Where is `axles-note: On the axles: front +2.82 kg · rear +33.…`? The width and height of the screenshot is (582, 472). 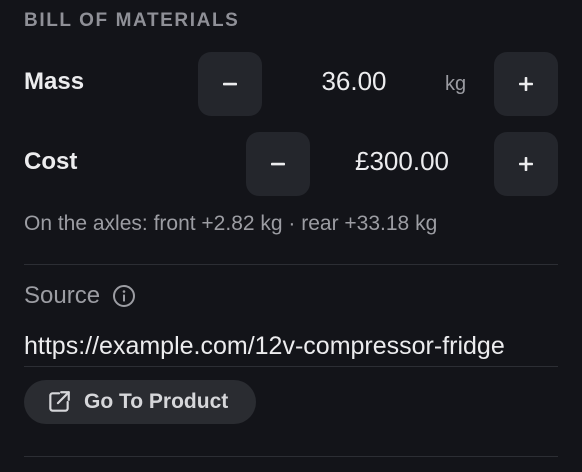
axles-note: On the axles: front +2.82 kg · rear +33.… is located at coordinates (231, 223).